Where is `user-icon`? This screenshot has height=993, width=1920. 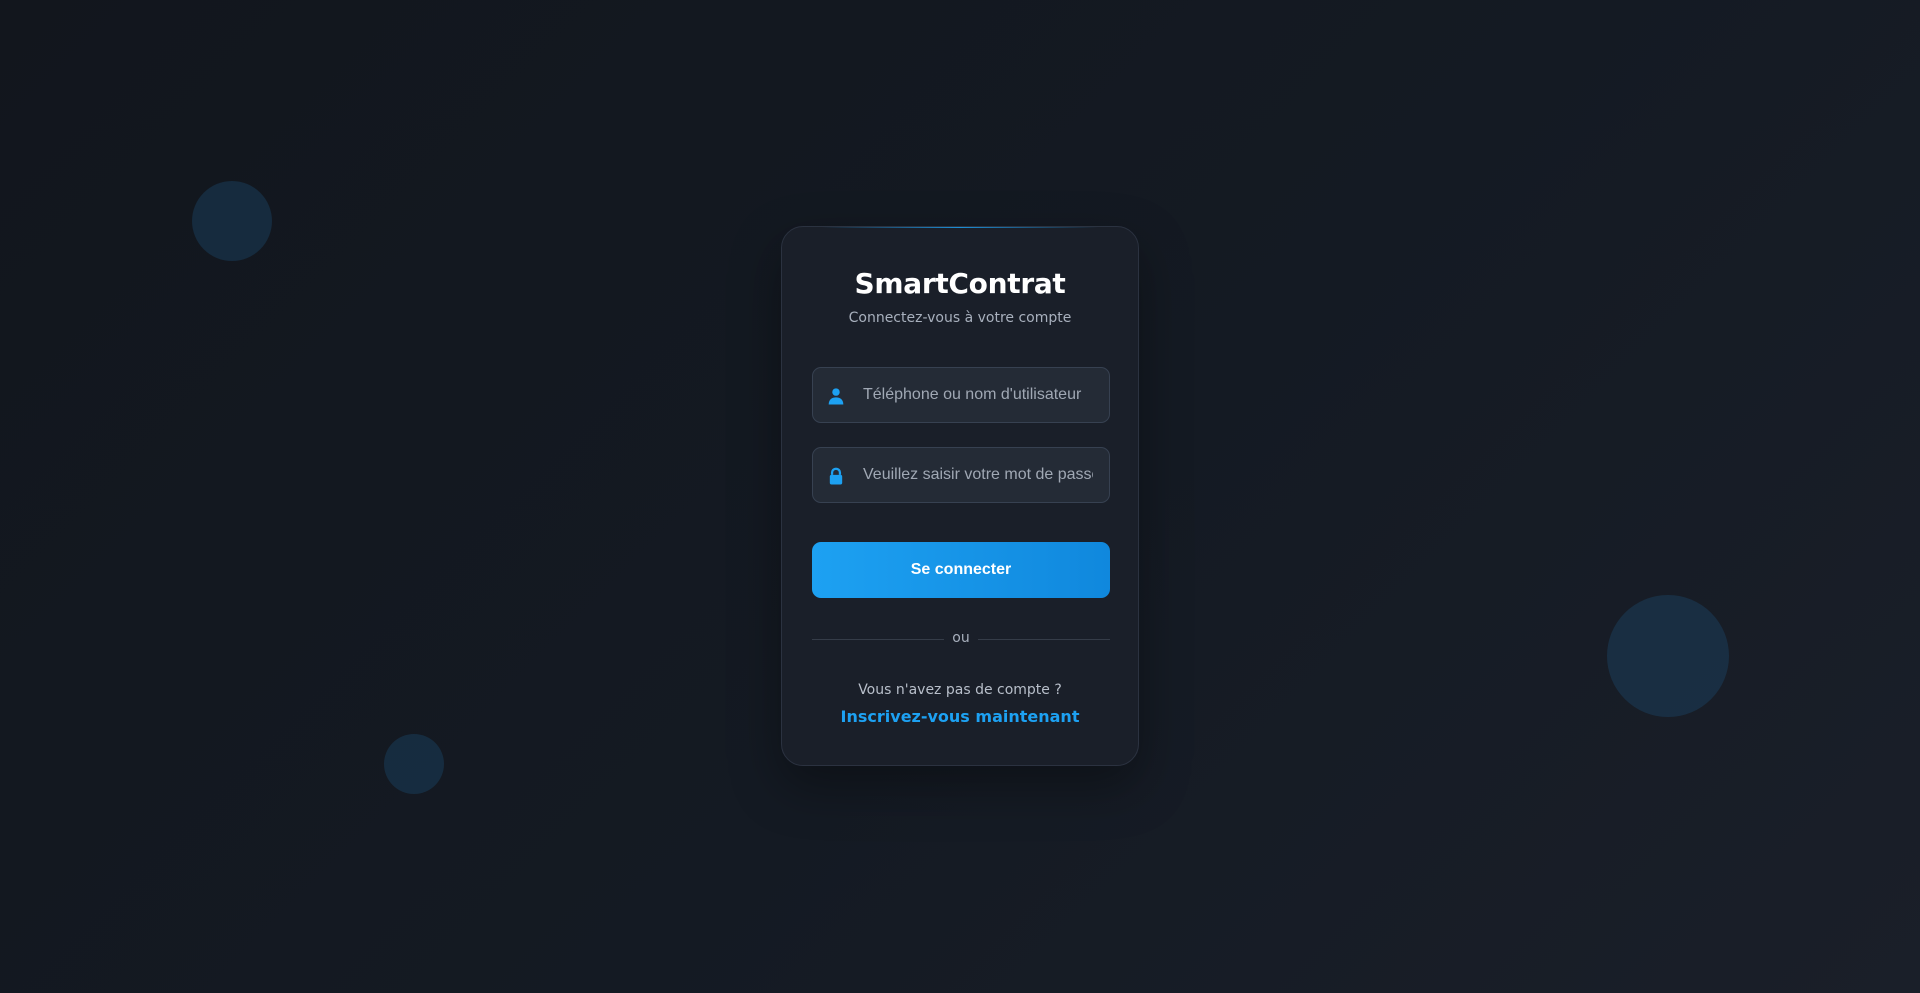
user-icon is located at coordinates (836, 396).